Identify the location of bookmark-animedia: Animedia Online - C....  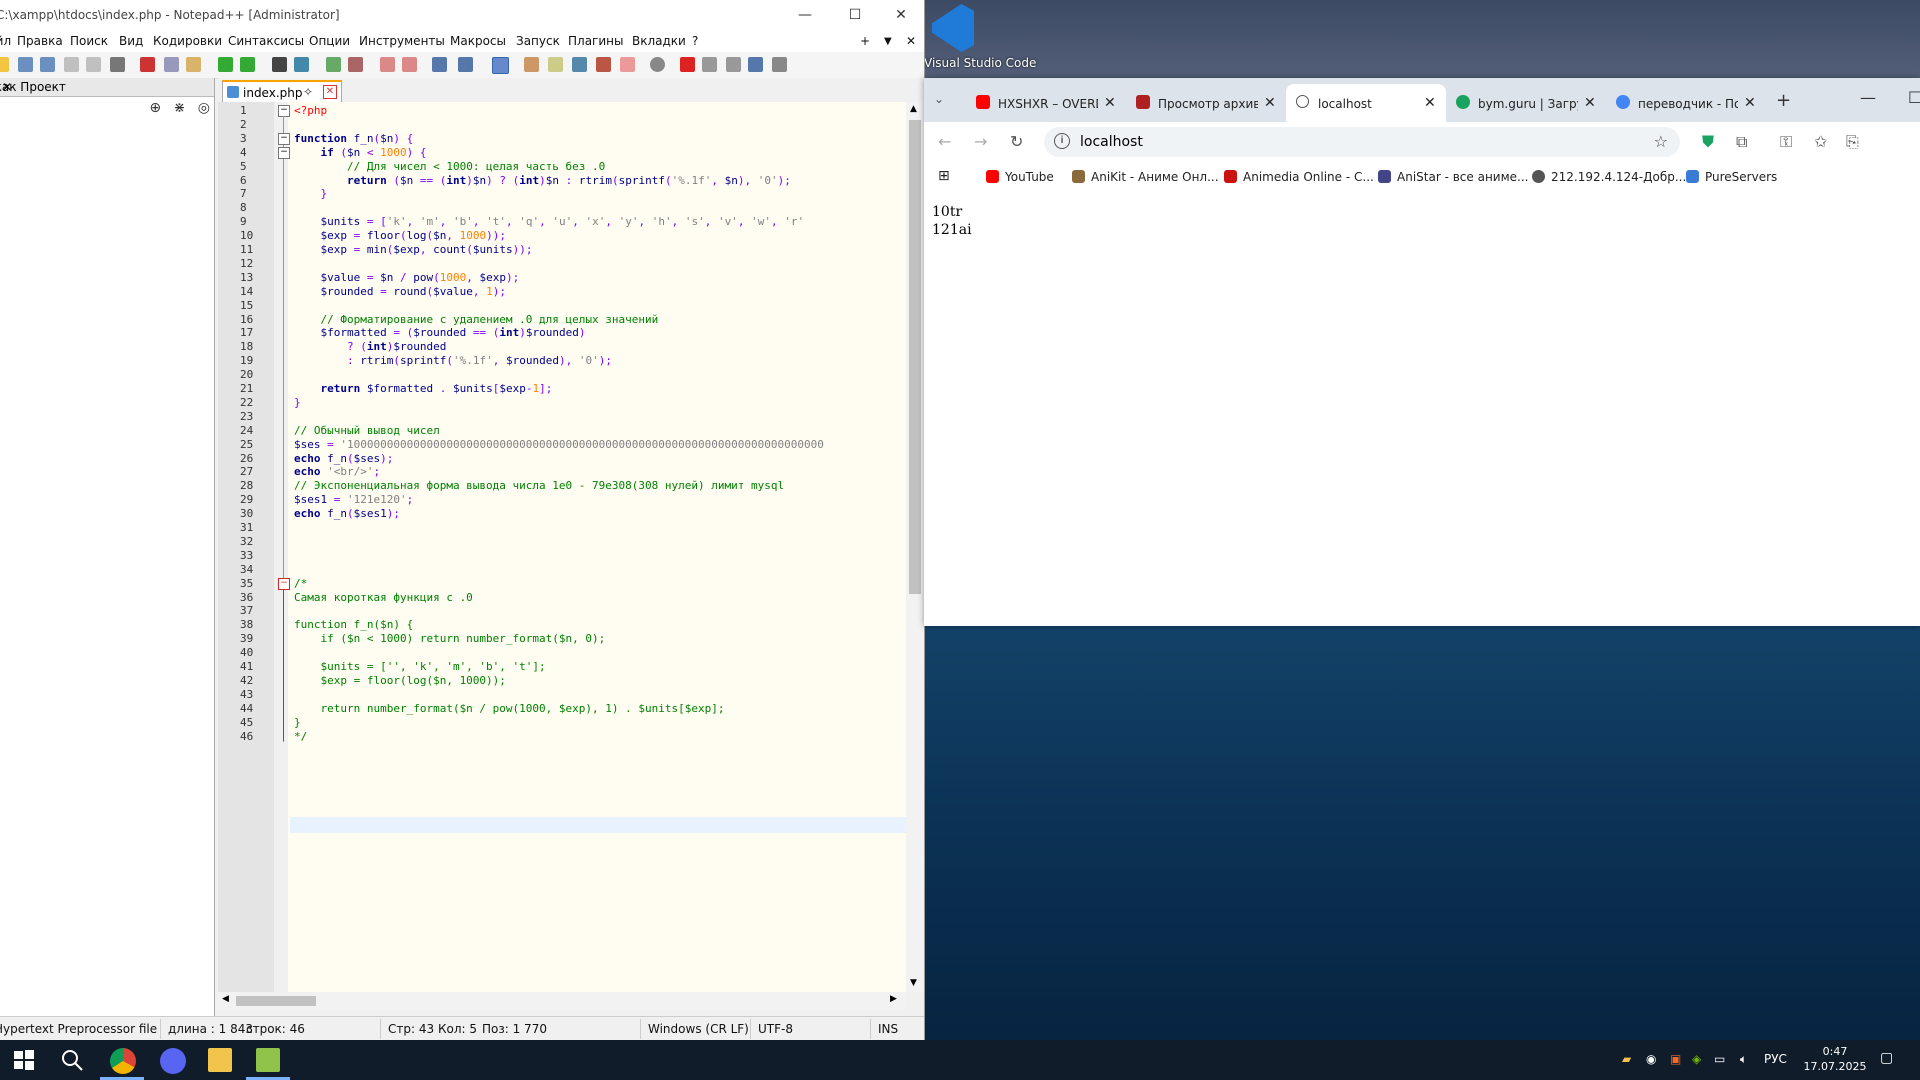
(1299, 177).